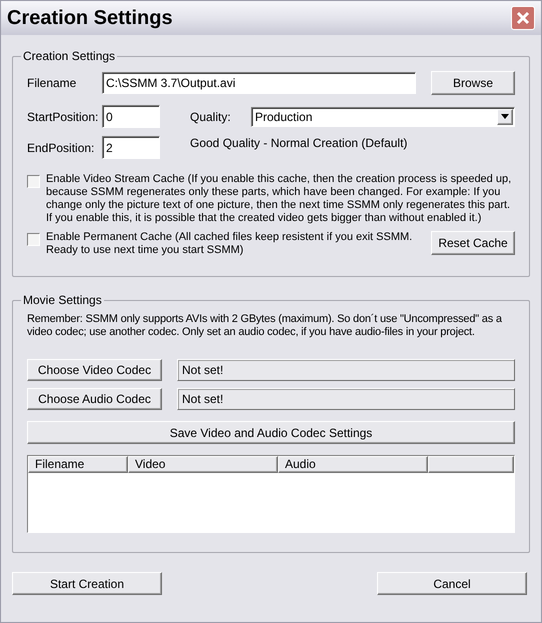  Describe the element at coordinates (62, 300) in the screenshot. I see `group-title: Movie Settings` at that location.